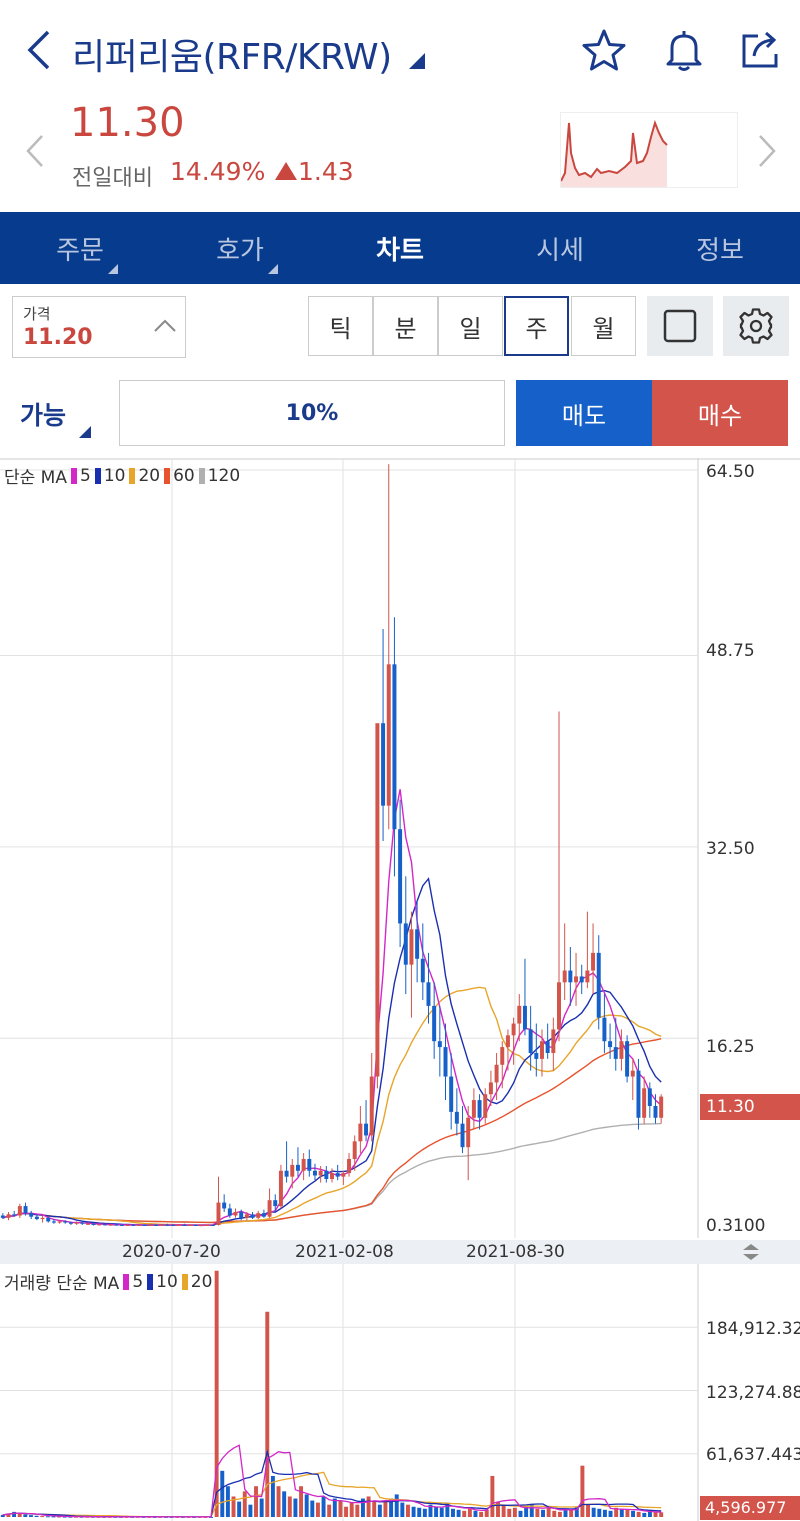 The width and height of the screenshot is (800, 1521). I want to click on x-axis: 2020-07-20 2021-02-08 2021-08-30, so click(400, 1252).